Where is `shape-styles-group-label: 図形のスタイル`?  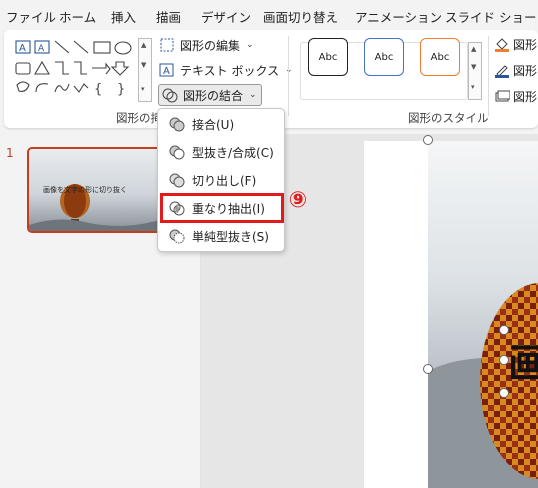 shape-styles-group-label: 図形のスタイル is located at coordinates (448, 118).